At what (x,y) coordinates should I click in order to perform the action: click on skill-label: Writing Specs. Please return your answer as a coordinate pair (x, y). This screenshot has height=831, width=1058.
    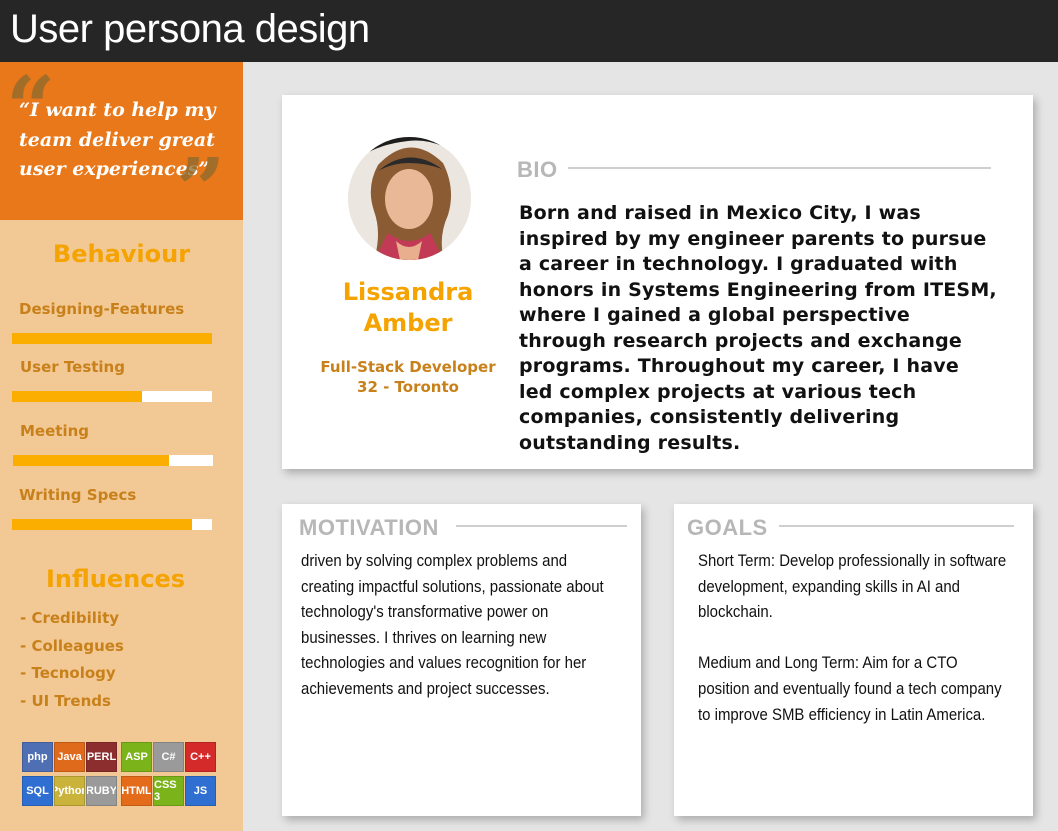
    Looking at the image, I should click on (78, 495).